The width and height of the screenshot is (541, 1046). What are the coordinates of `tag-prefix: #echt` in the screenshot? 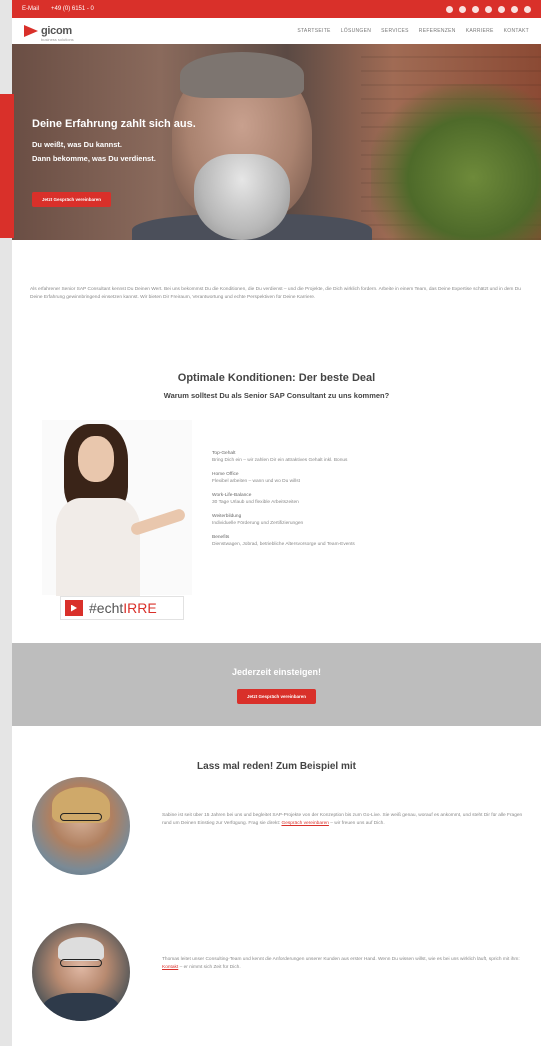 It's located at (106, 608).